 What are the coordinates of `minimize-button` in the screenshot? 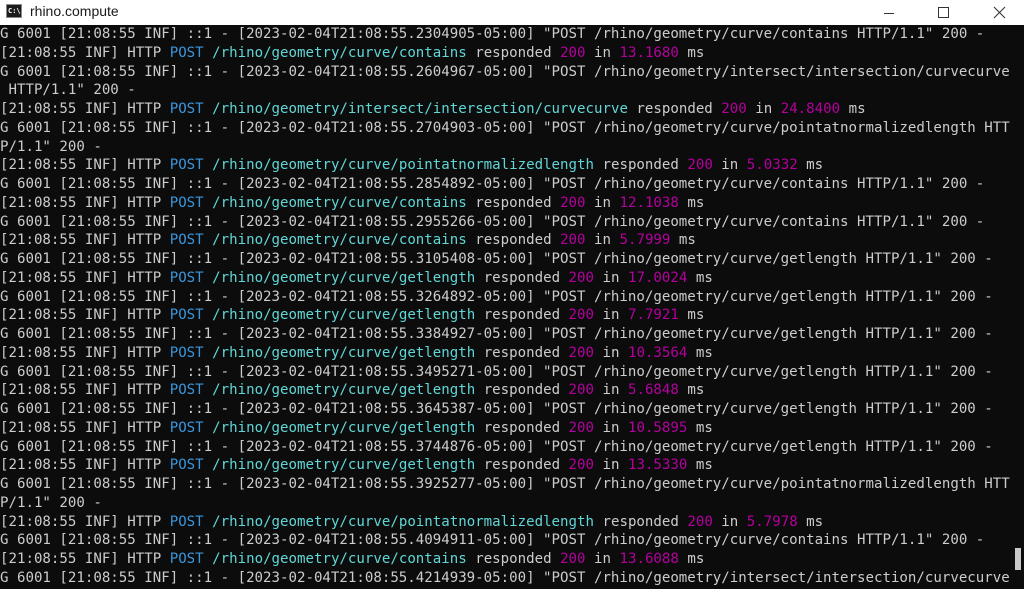 It's located at (889, 12).